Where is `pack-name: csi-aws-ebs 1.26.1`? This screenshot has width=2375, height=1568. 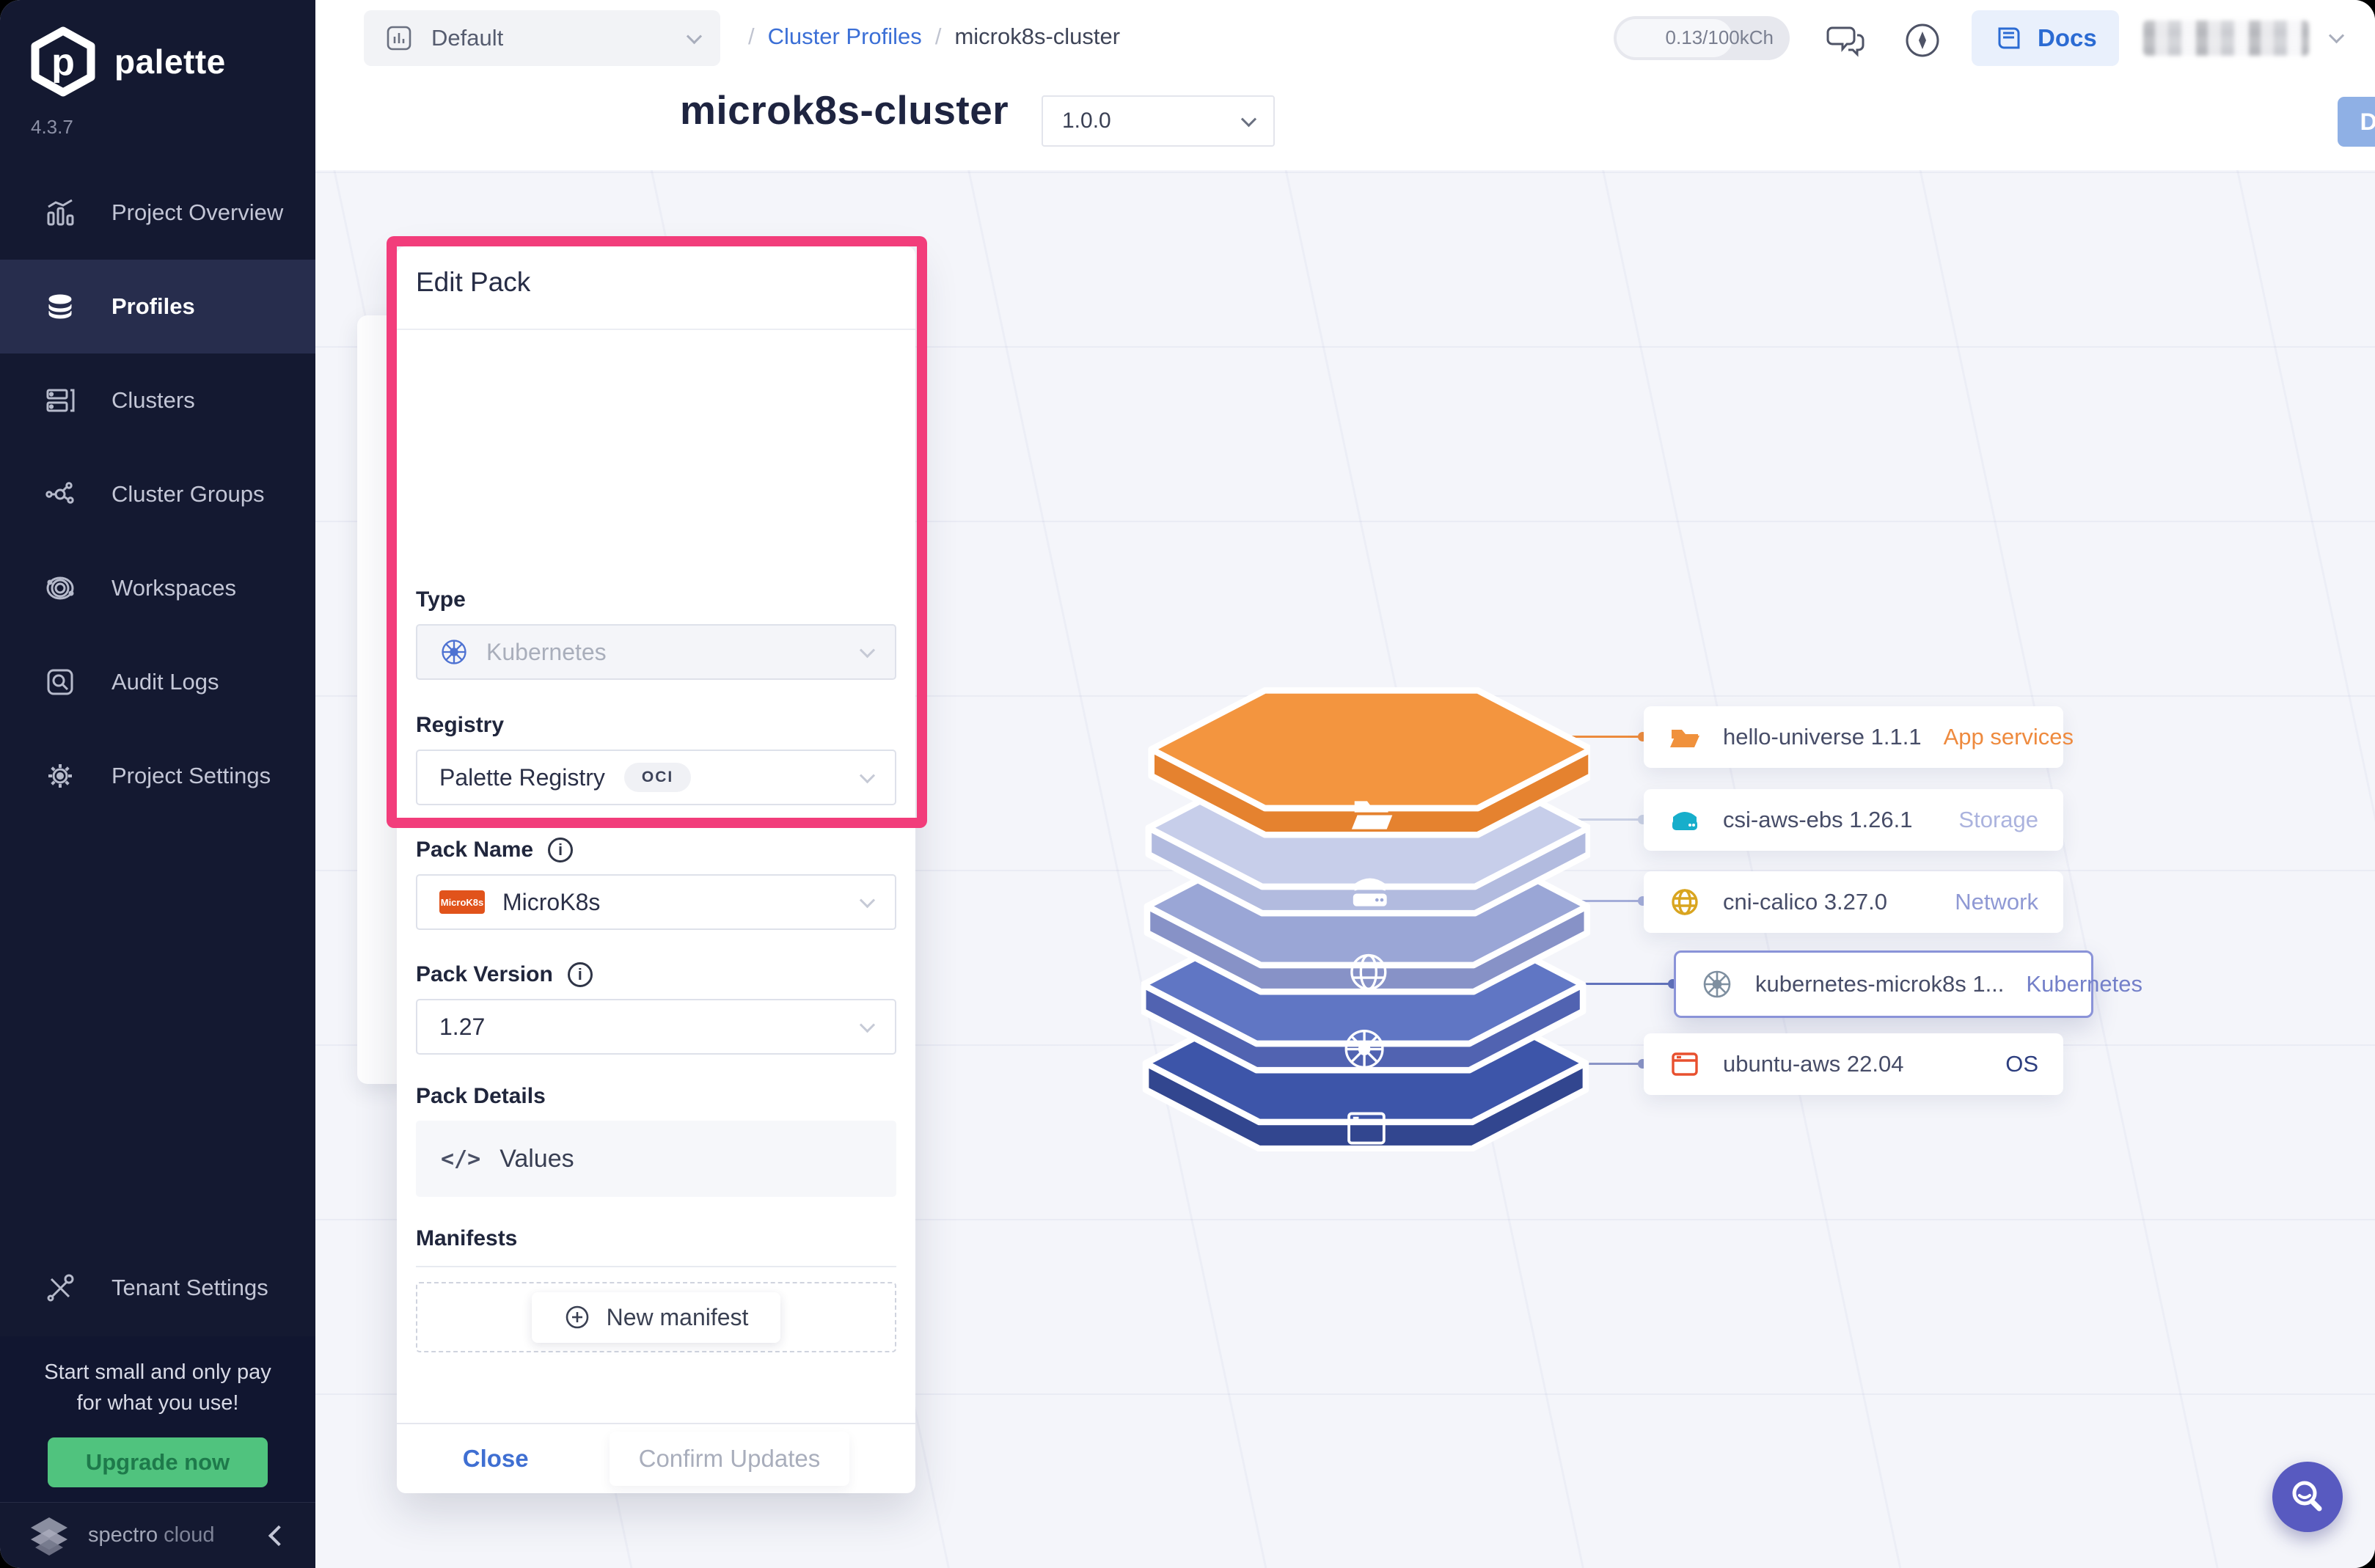 pack-name: csi-aws-ebs 1.26.1 is located at coordinates (1818, 819).